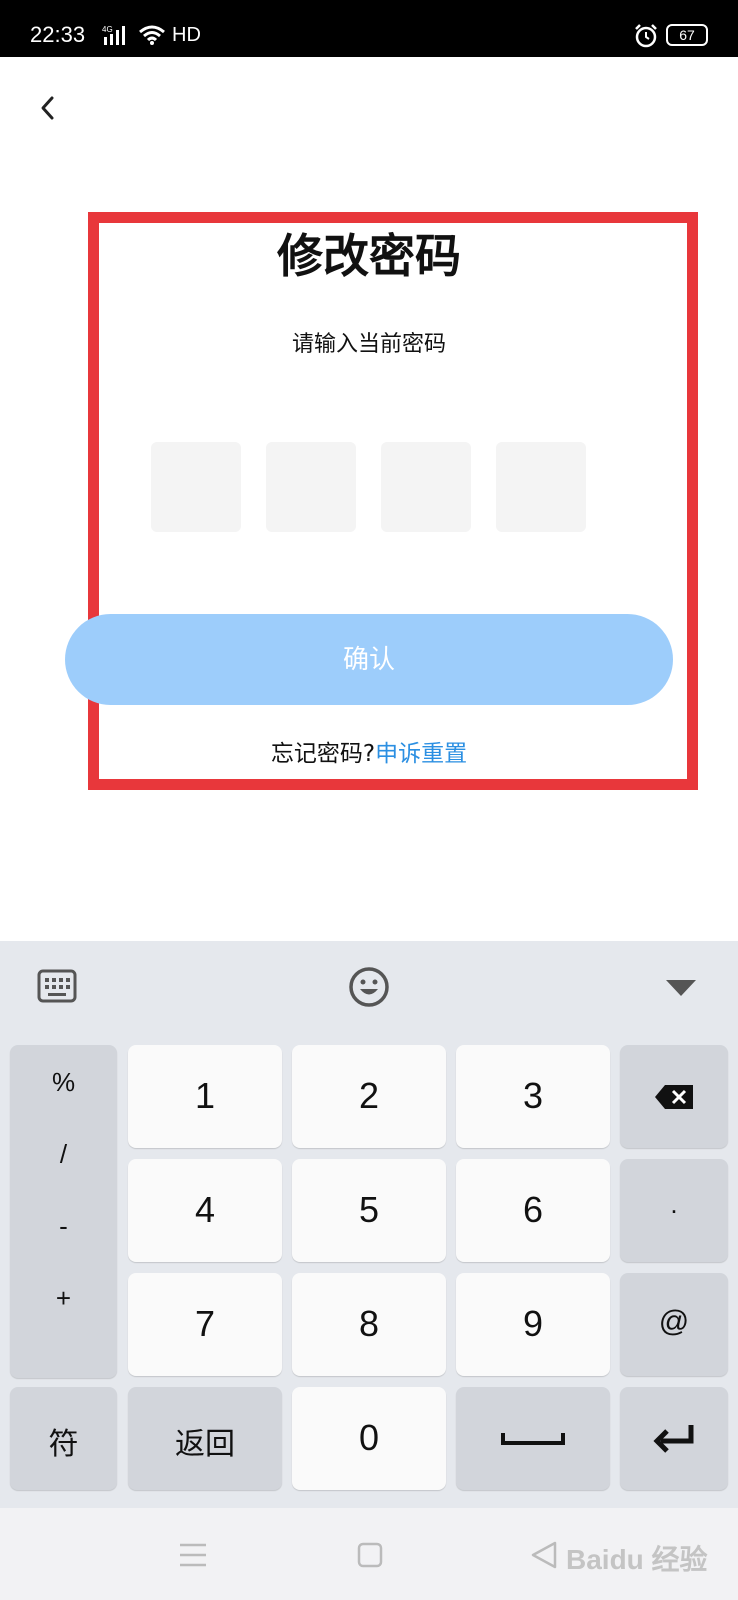 The image size is (738, 1600). I want to click on key-3: 3, so click(533, 1096).